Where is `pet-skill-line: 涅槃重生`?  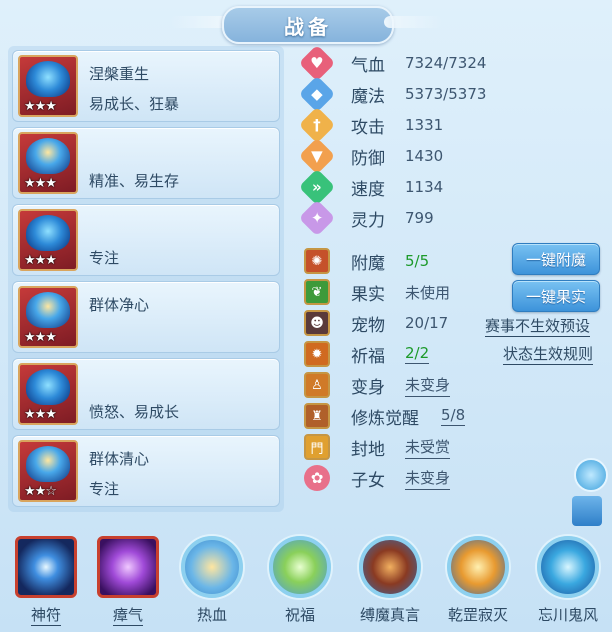
pet-skill-line: 涅槃重生 is located at coordinates (119, 74).